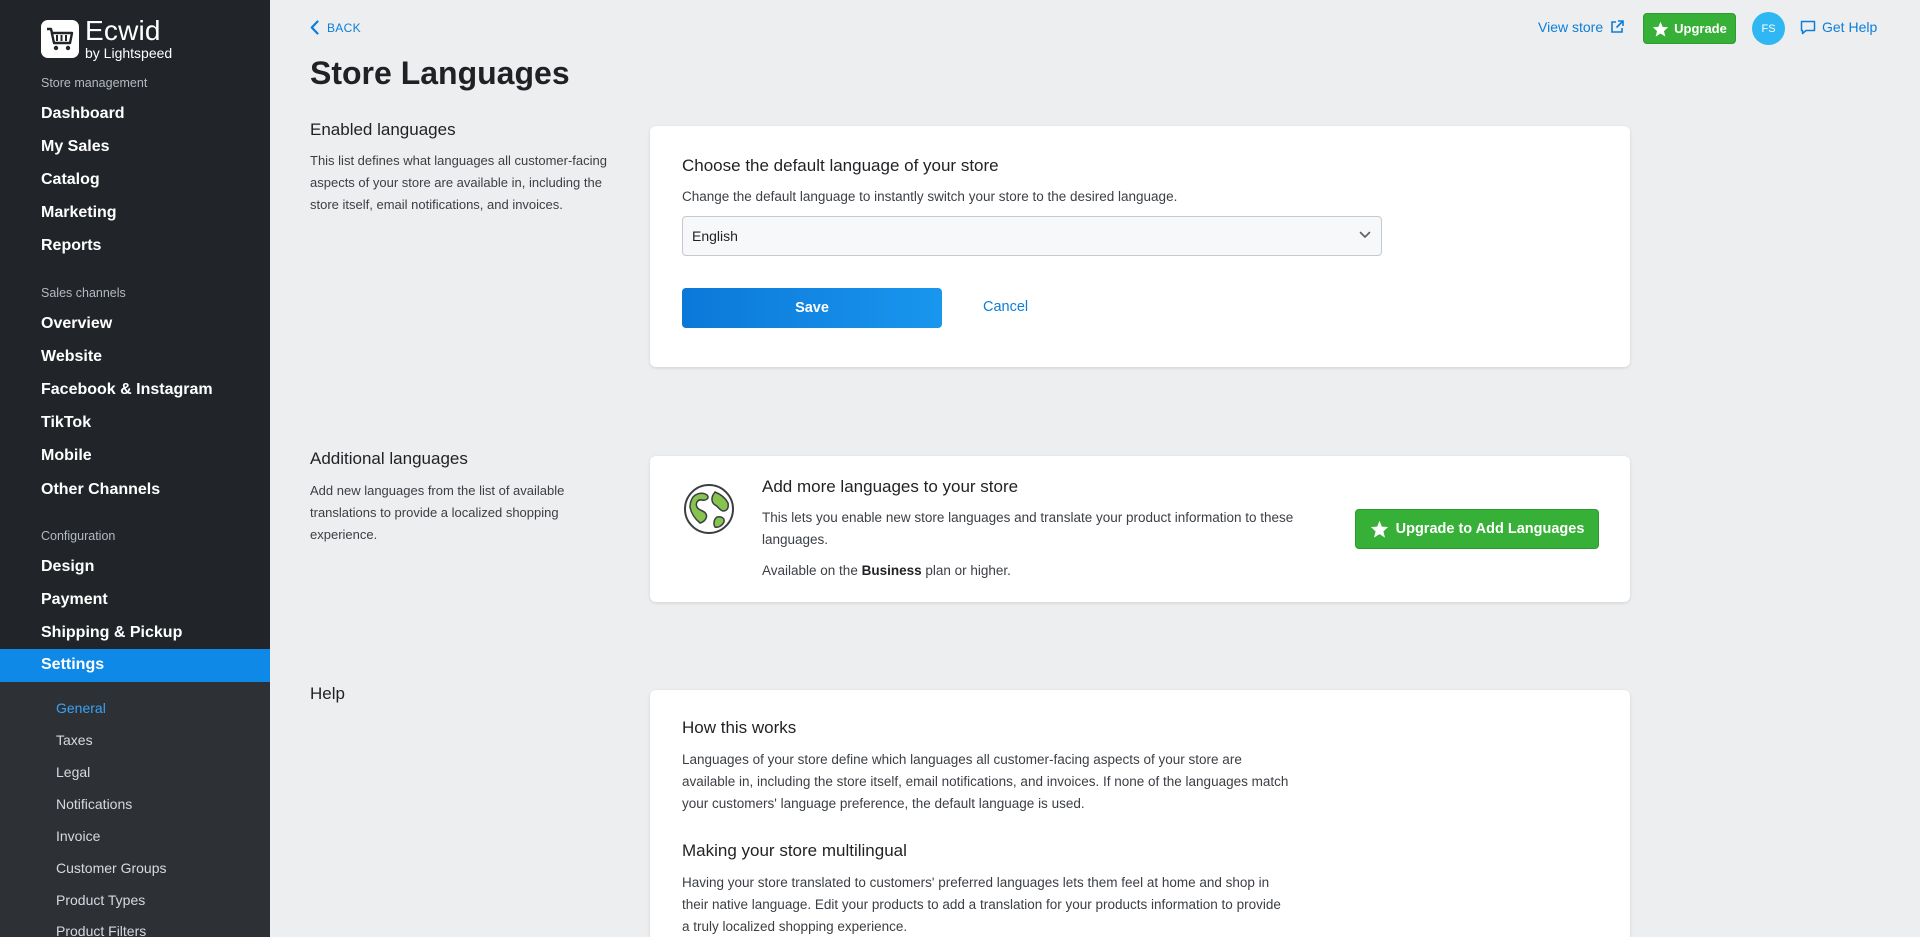  Describe the element at coordinates (1571, 27) in the screenshot. I see `view-store-label: View store` at that location.